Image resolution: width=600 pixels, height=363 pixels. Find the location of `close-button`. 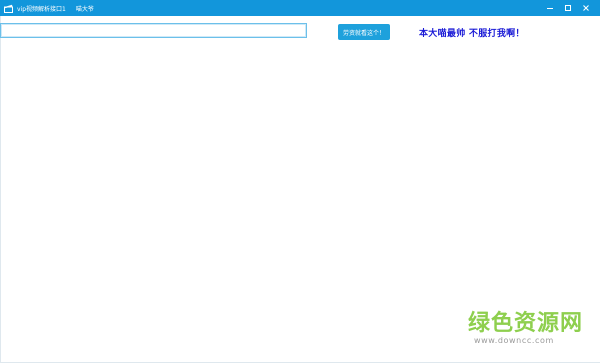

close-button is located at coordinates (586, 8).